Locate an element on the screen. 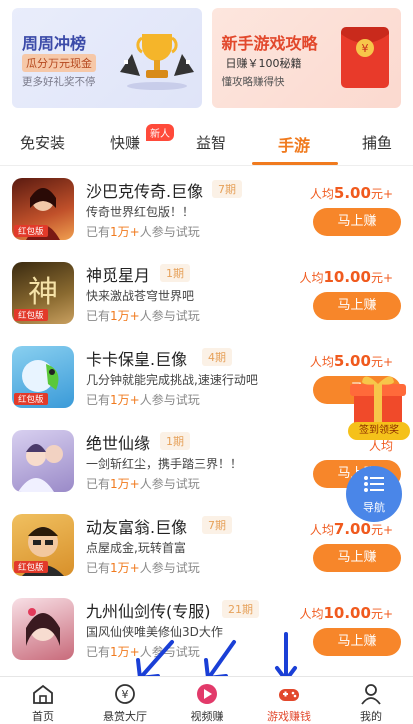 The height and width of the screenshot is (724, 413). nav-label: 视频赚 is located at coordinates (207, 716).